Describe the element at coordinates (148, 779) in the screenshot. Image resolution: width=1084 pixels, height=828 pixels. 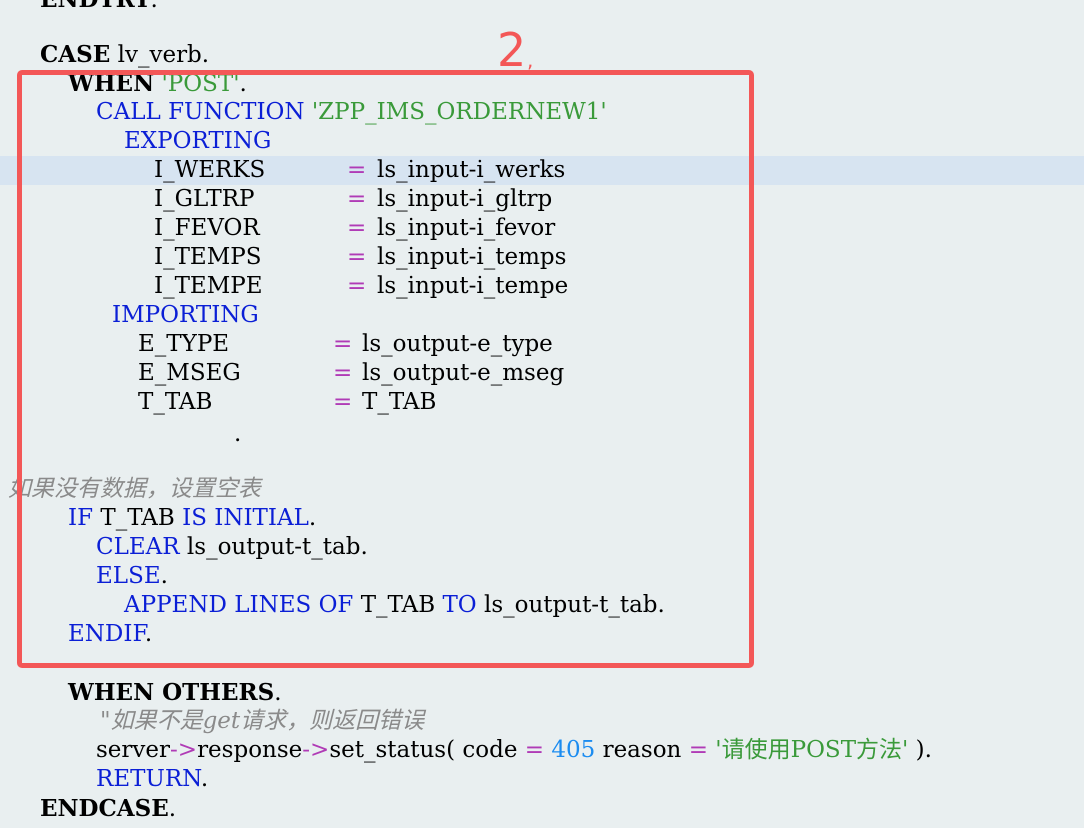
I see `keyword: RETURN` at that location.